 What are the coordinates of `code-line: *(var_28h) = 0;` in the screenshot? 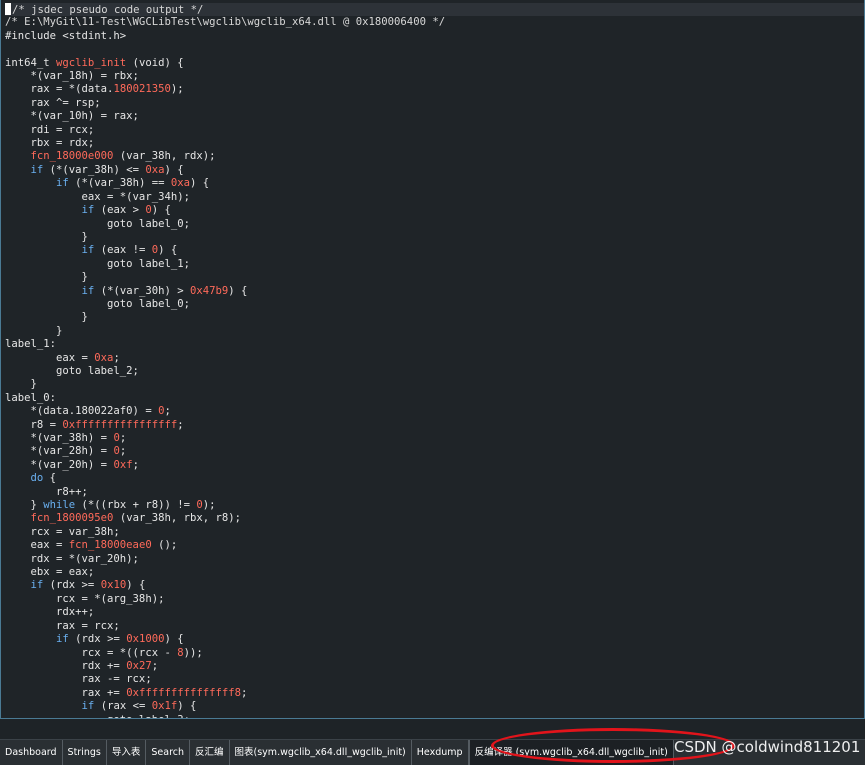 It's located at (434, 451).